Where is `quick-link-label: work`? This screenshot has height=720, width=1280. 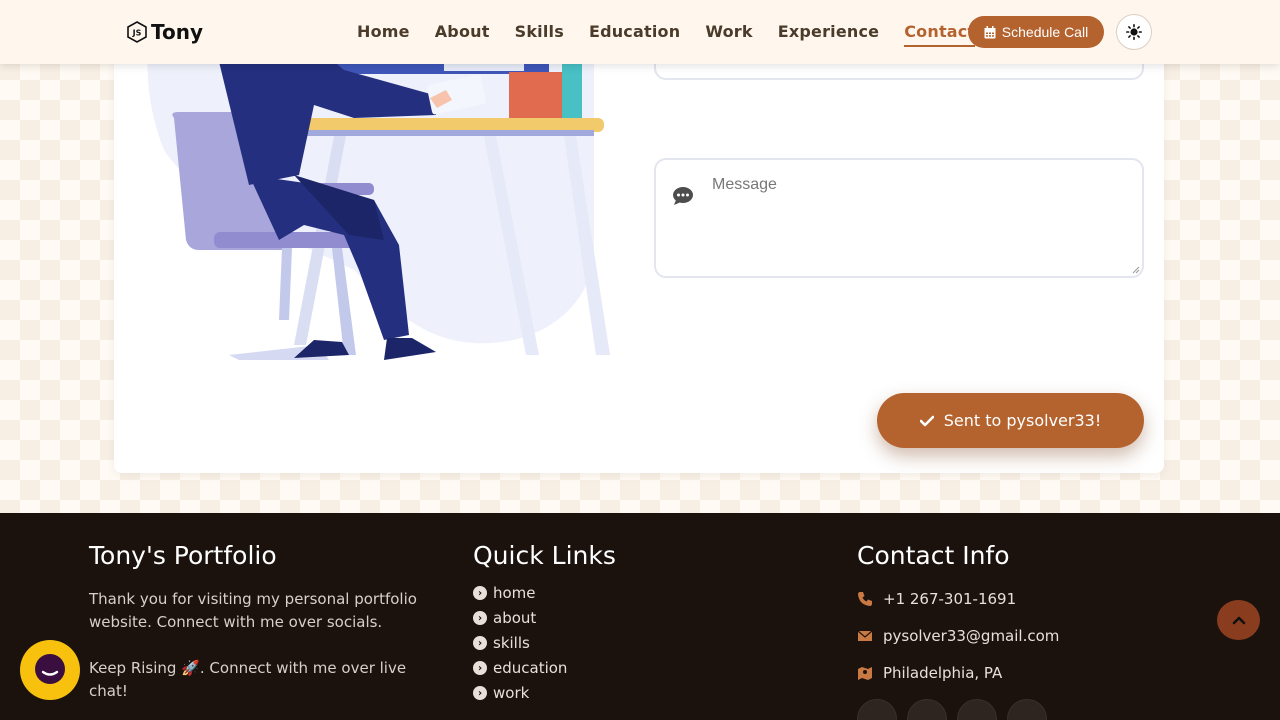 quick-link-label: work is located at coordinates (511, 693).